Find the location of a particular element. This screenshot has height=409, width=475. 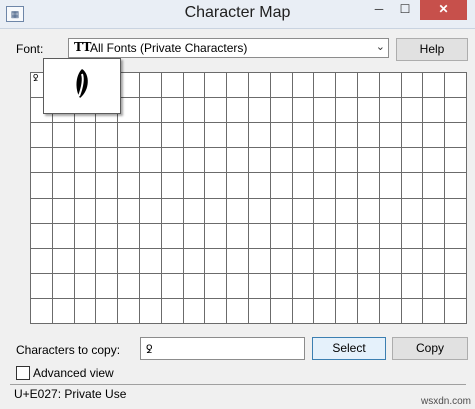

select-button: Select is located at coordinates (349, 348).